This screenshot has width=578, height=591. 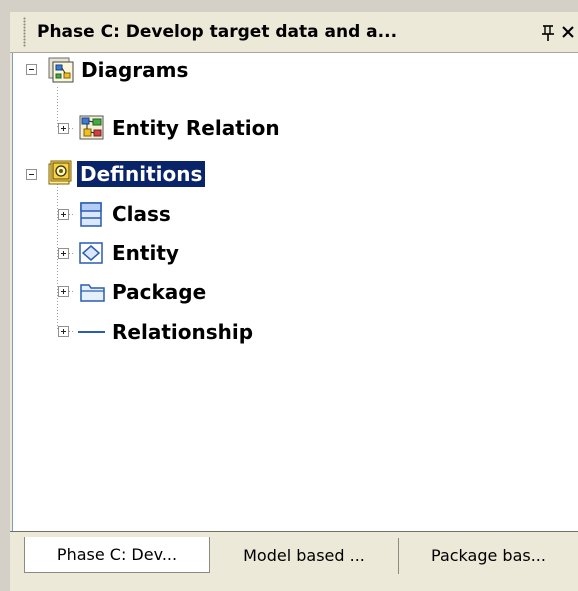 I want to click on drag-grip-icon, so click(x=24, y=32).